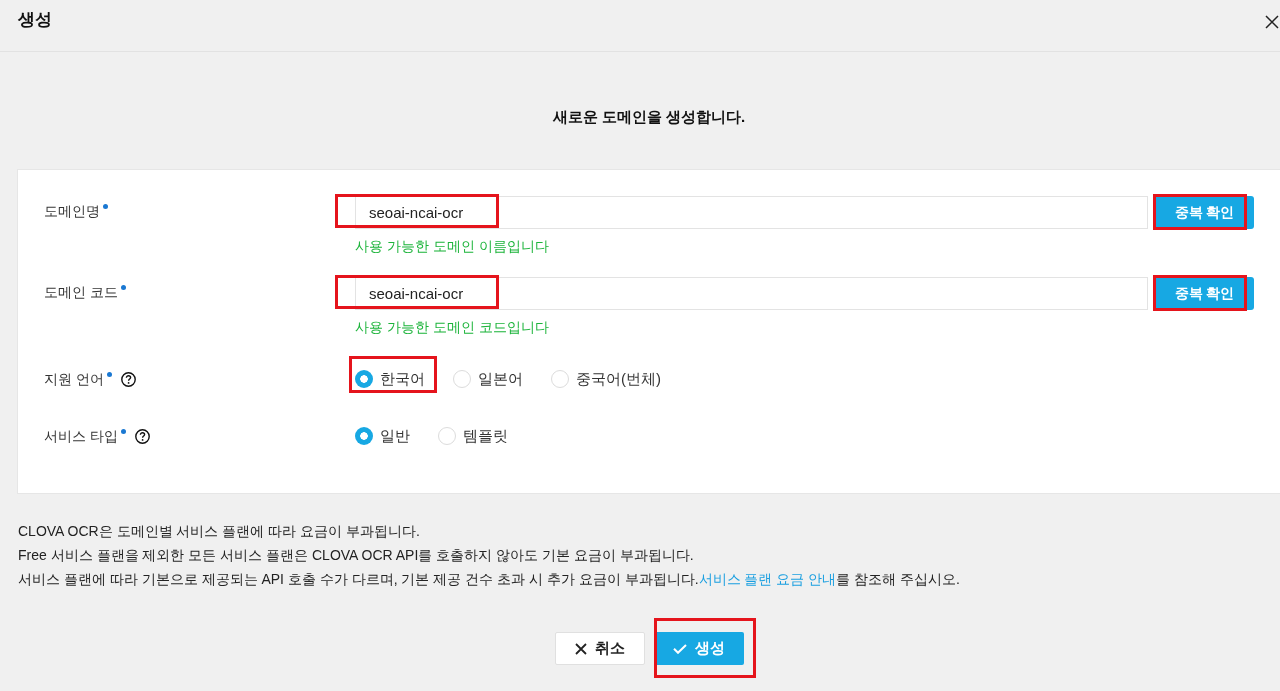 The height and width of the screenshot is (691, 1280). What do you see at coordinates (390, 379) in the screenshot?
I see `radio-option: 한국어` at bounding box center [390, 379].